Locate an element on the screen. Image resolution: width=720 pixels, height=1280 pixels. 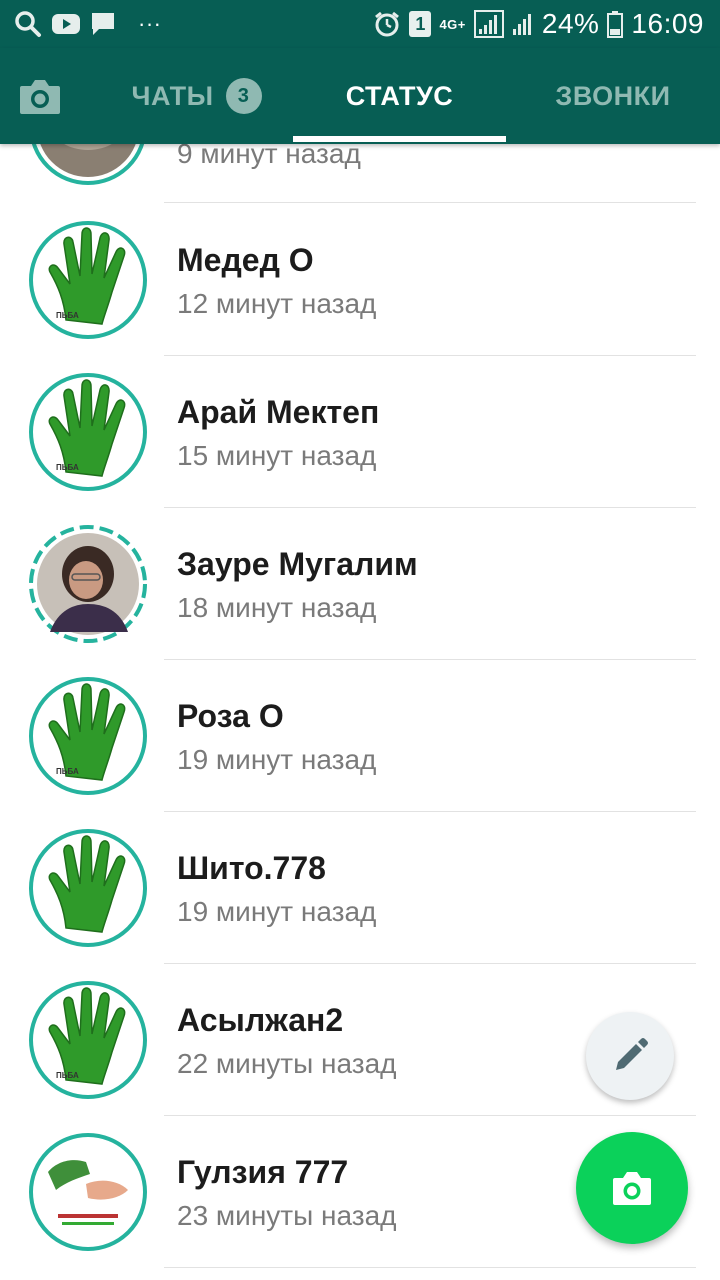
signal-icon is located at coordinates (488, 24).